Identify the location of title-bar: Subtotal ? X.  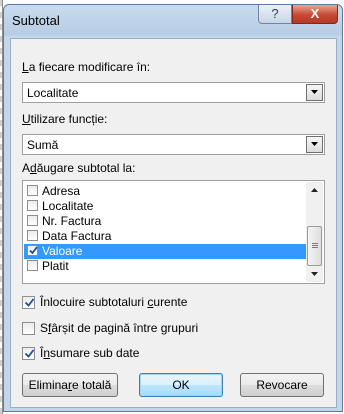
(173, 21).